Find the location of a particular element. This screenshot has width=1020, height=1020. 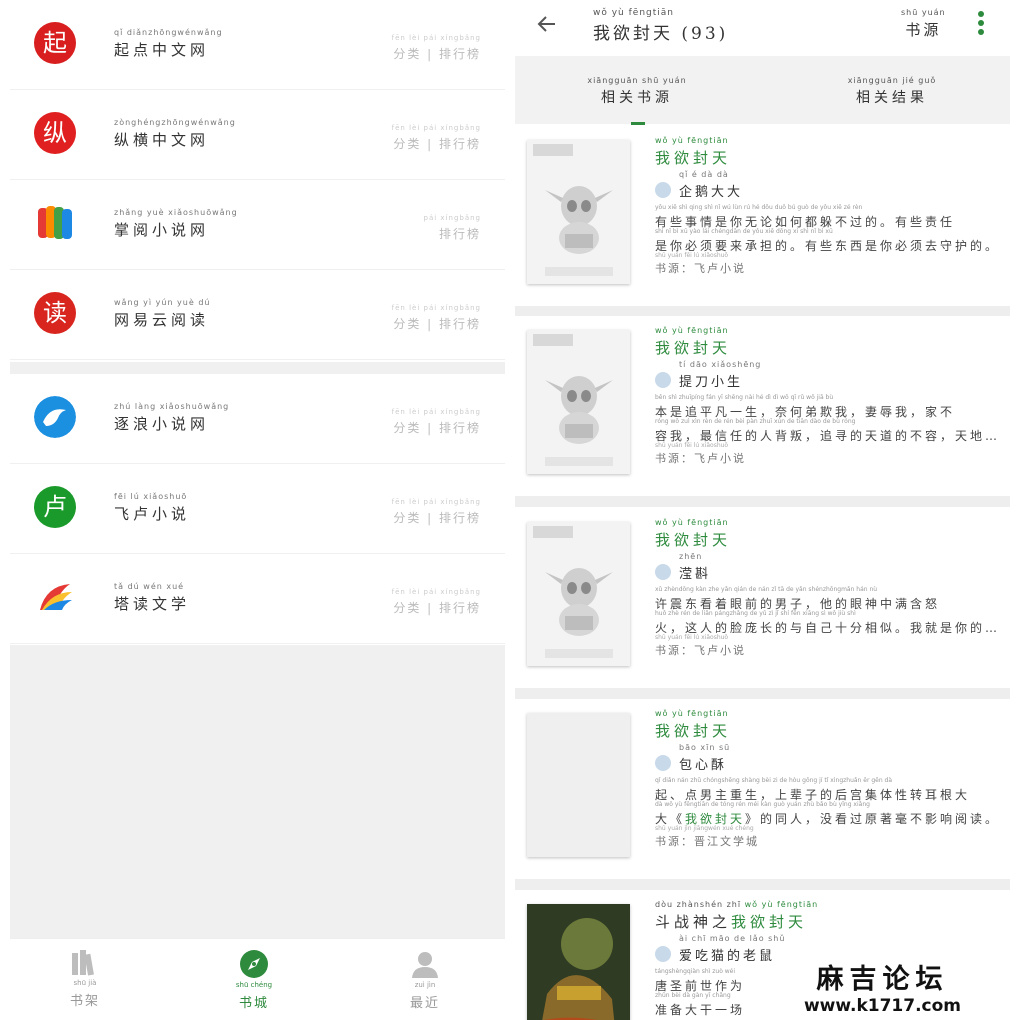

intro-text: 》的同人，没看过原著毫不影响阅读。 is located at coordinates (873, 818).